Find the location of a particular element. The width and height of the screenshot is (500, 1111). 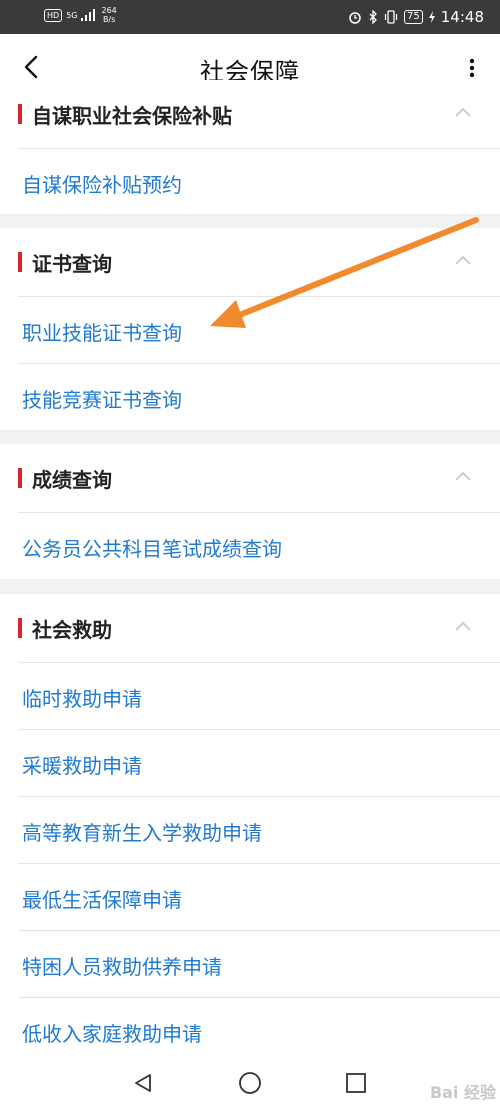

network-type: 5G is located at coordinates (72, 15).